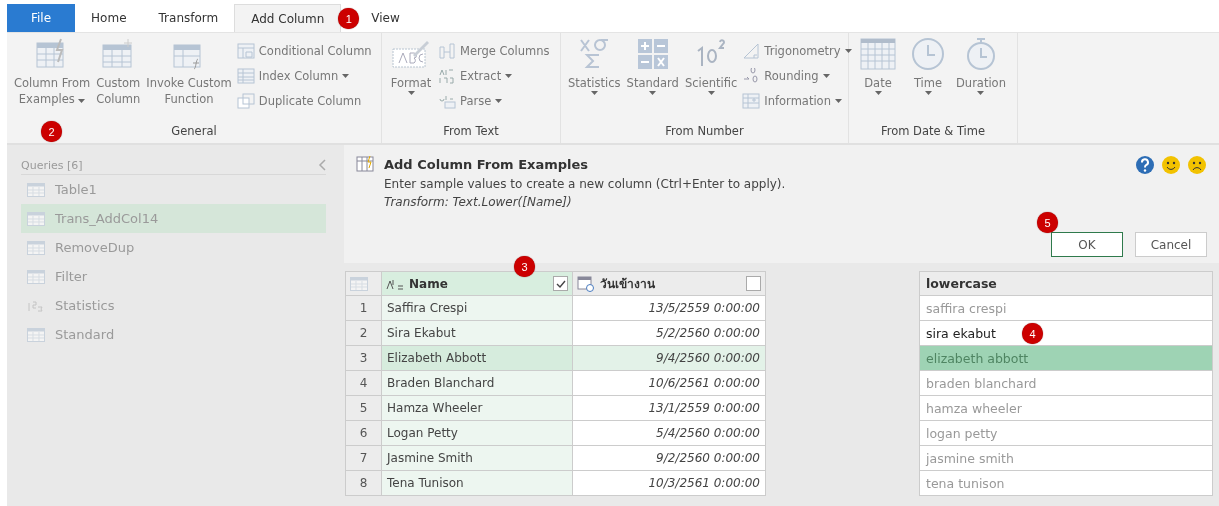  I want to click on smile-icon, so click(1171, 165).